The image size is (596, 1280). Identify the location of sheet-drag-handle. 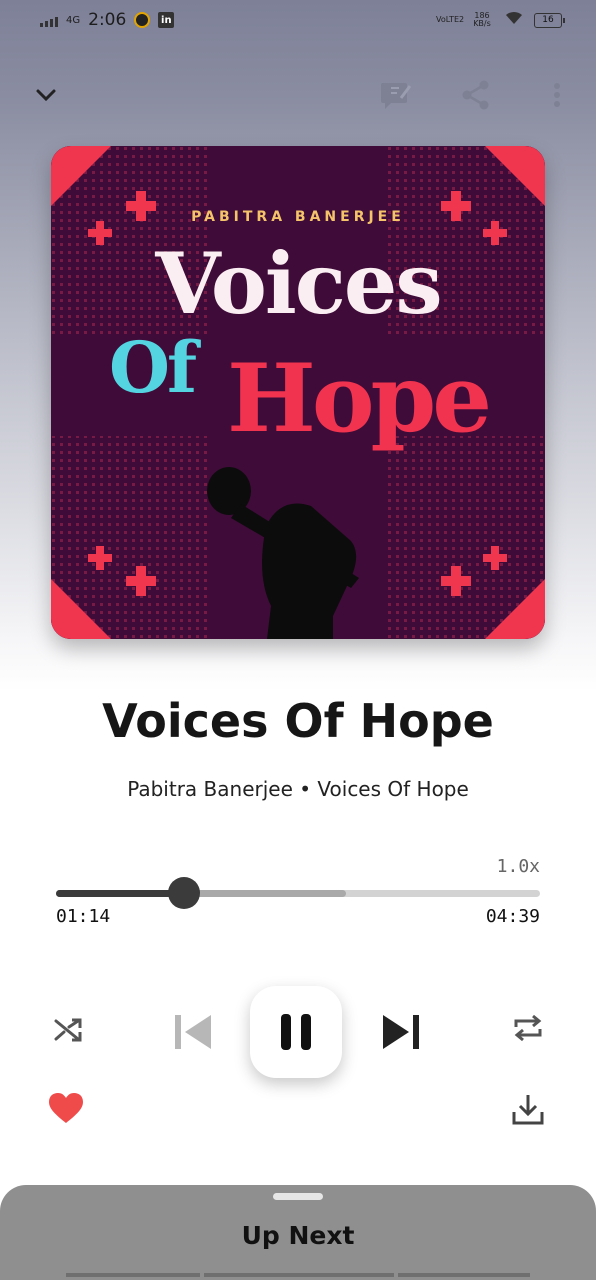
(298, 1196).